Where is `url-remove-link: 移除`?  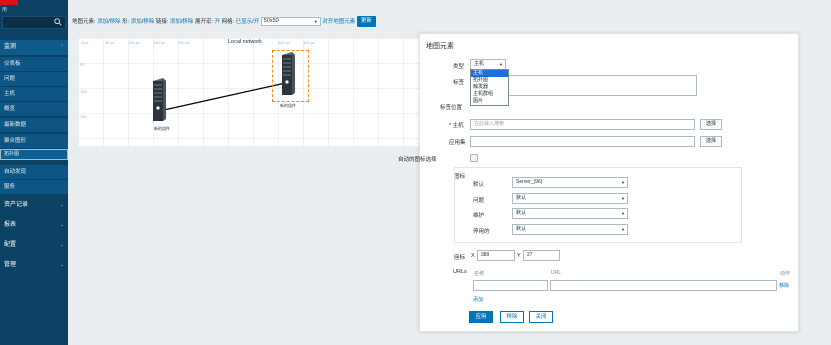 url-remove-link: 移除 is located at coordinates (784, 285).